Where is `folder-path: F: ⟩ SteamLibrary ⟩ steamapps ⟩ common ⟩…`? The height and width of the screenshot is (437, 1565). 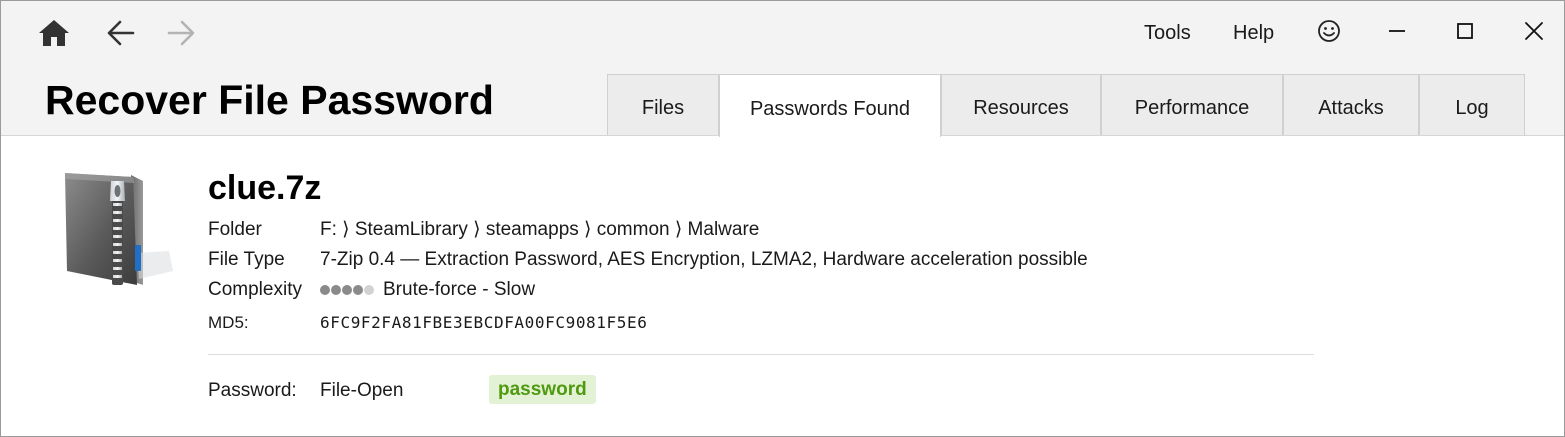 folder-path: F: ⟩ SteamLibrary ⟩ steamapps ⟩ common ⟩… is located at coordinates (540, 229).